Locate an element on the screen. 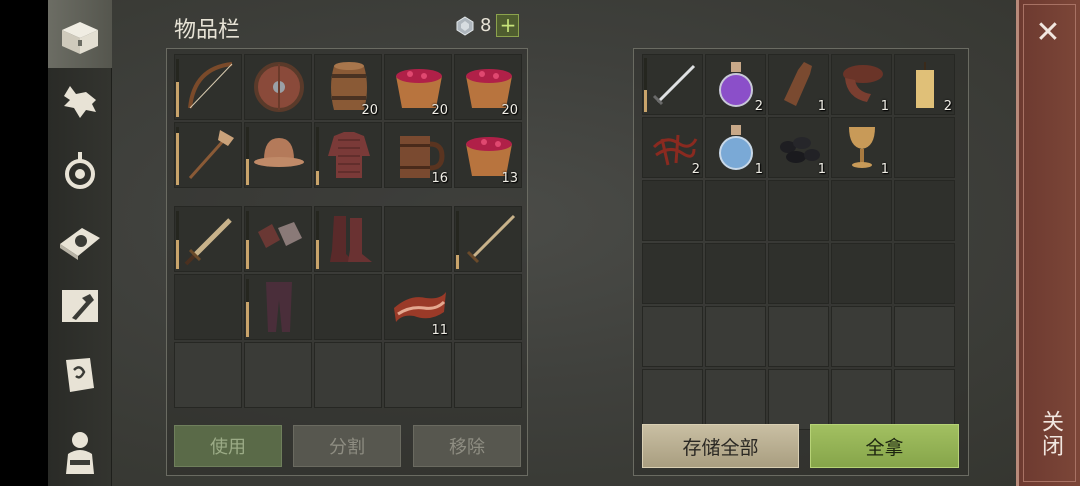  inventory-title: 物品栏 is located at coordinates (207, 30).